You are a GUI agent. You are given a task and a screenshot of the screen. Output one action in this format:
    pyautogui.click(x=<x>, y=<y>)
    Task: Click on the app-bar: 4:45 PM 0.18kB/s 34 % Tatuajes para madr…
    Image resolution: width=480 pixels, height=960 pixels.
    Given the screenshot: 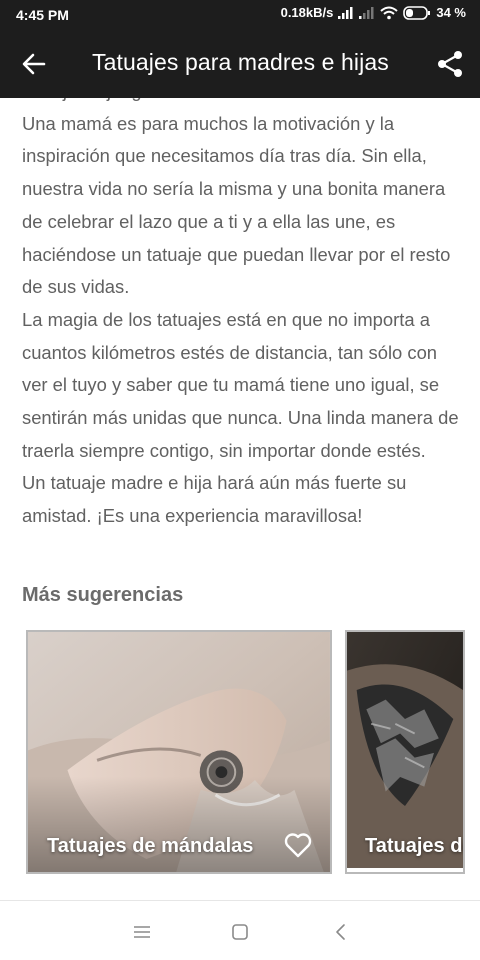 What is the action you would take?
    pyautogui.click(x=240, y=49)
    